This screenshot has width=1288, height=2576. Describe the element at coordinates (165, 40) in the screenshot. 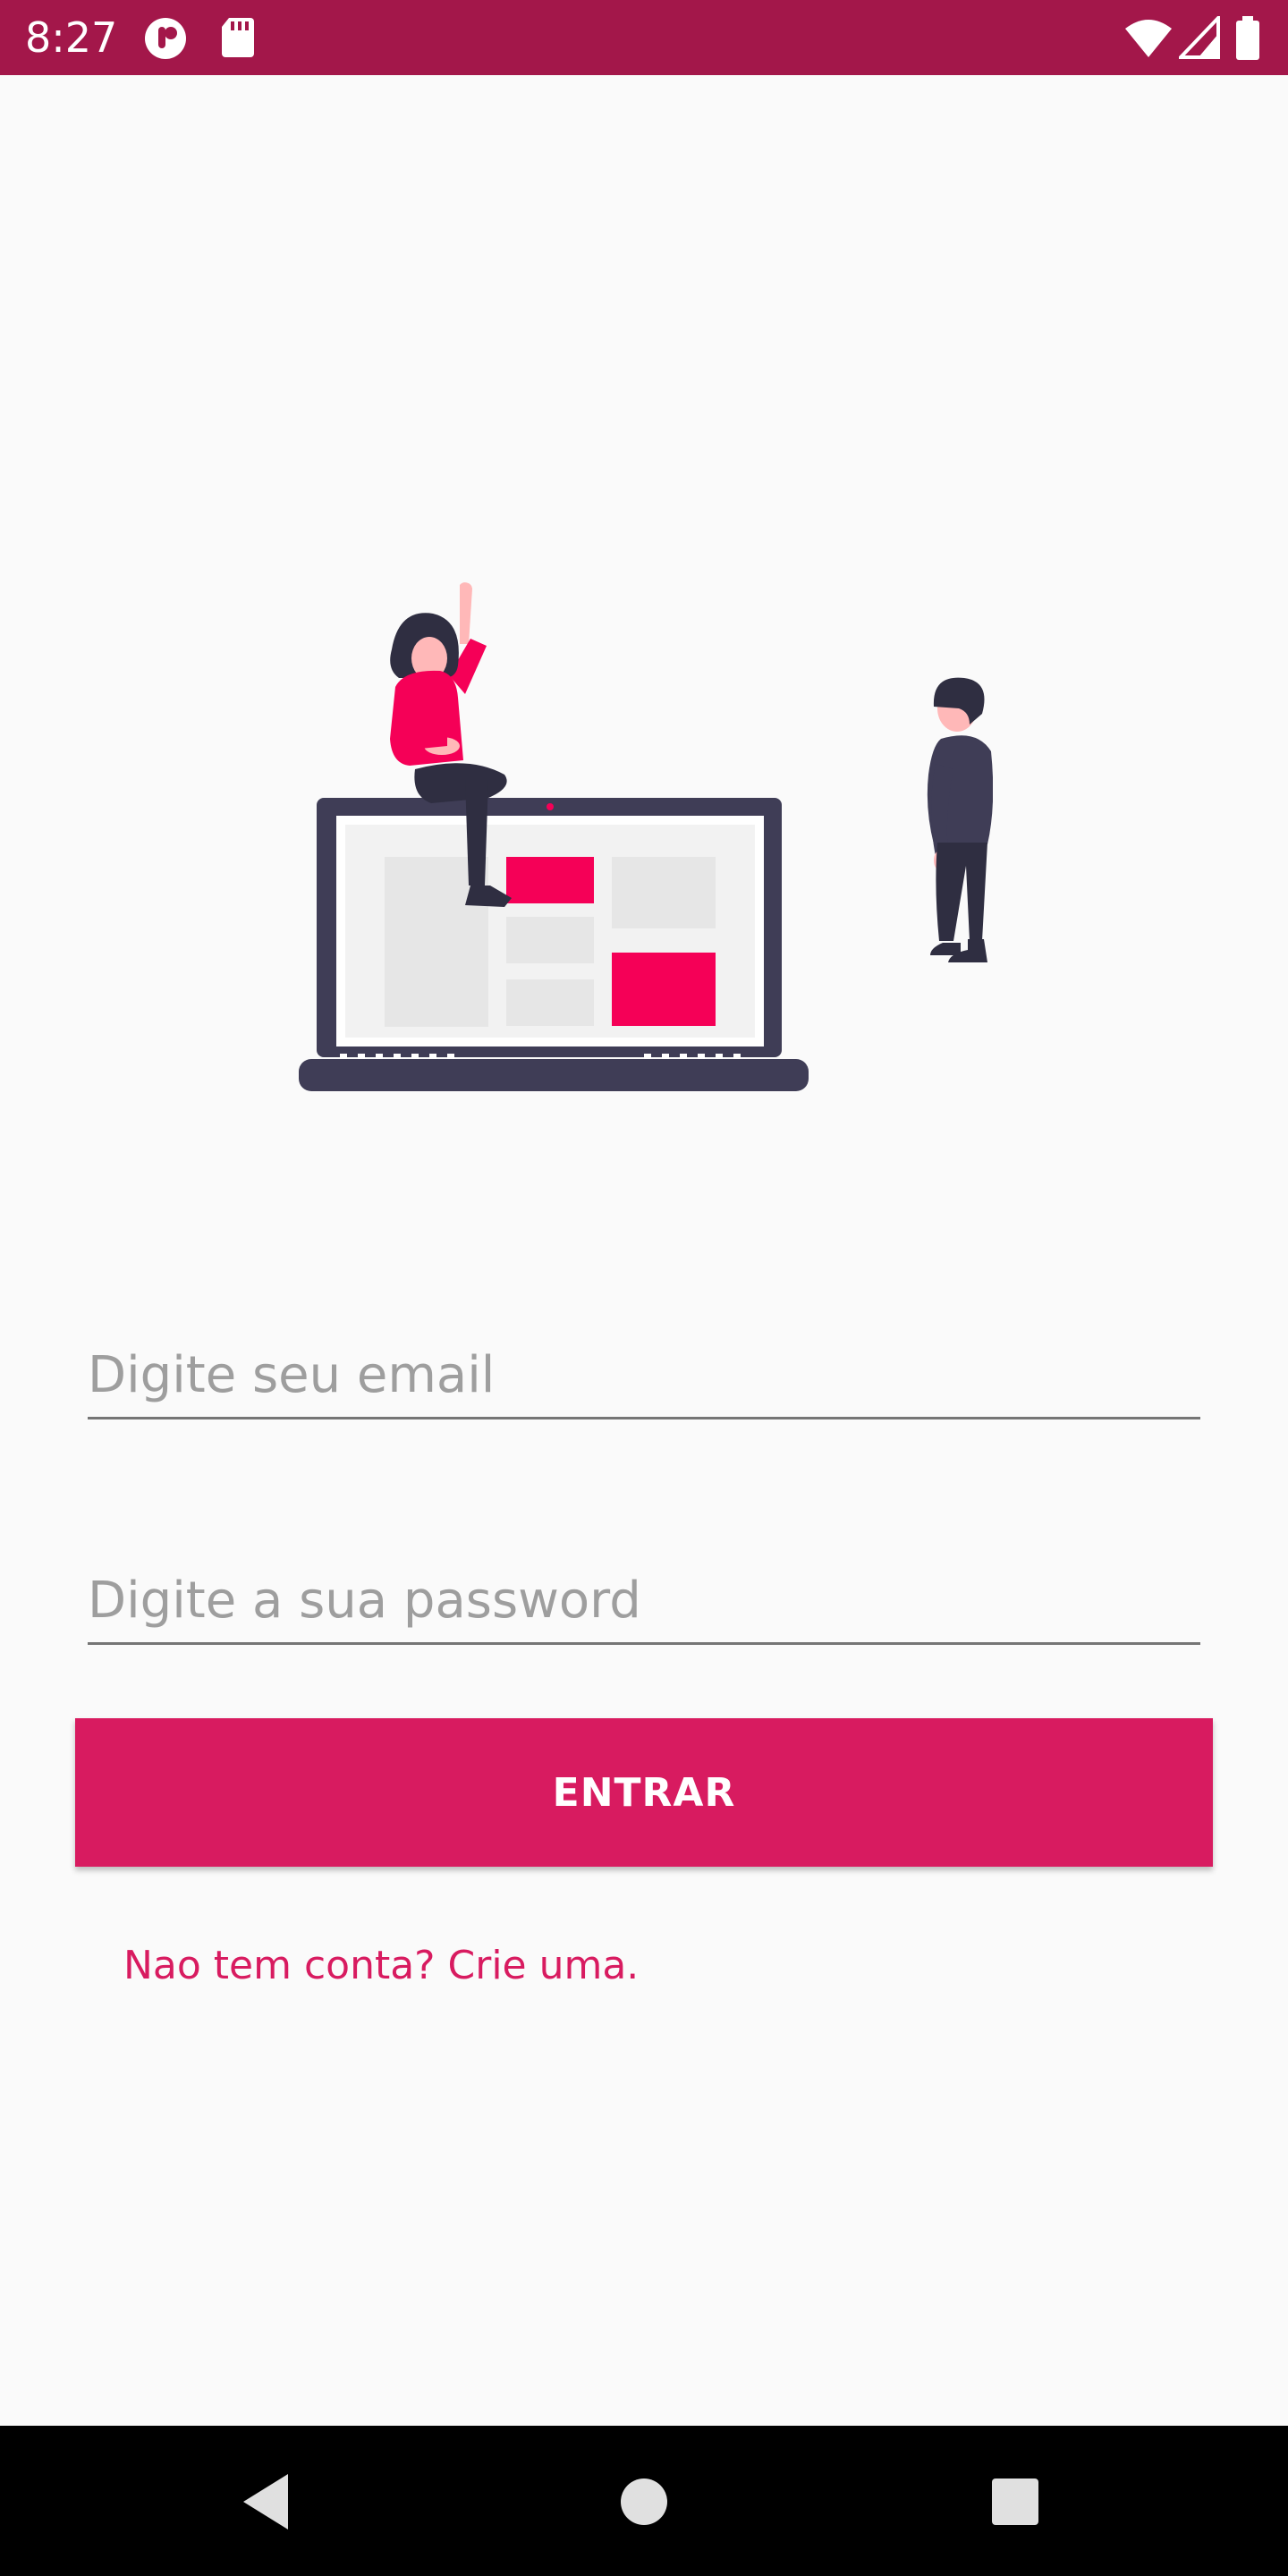

I see `notification-app-icon` at that location.